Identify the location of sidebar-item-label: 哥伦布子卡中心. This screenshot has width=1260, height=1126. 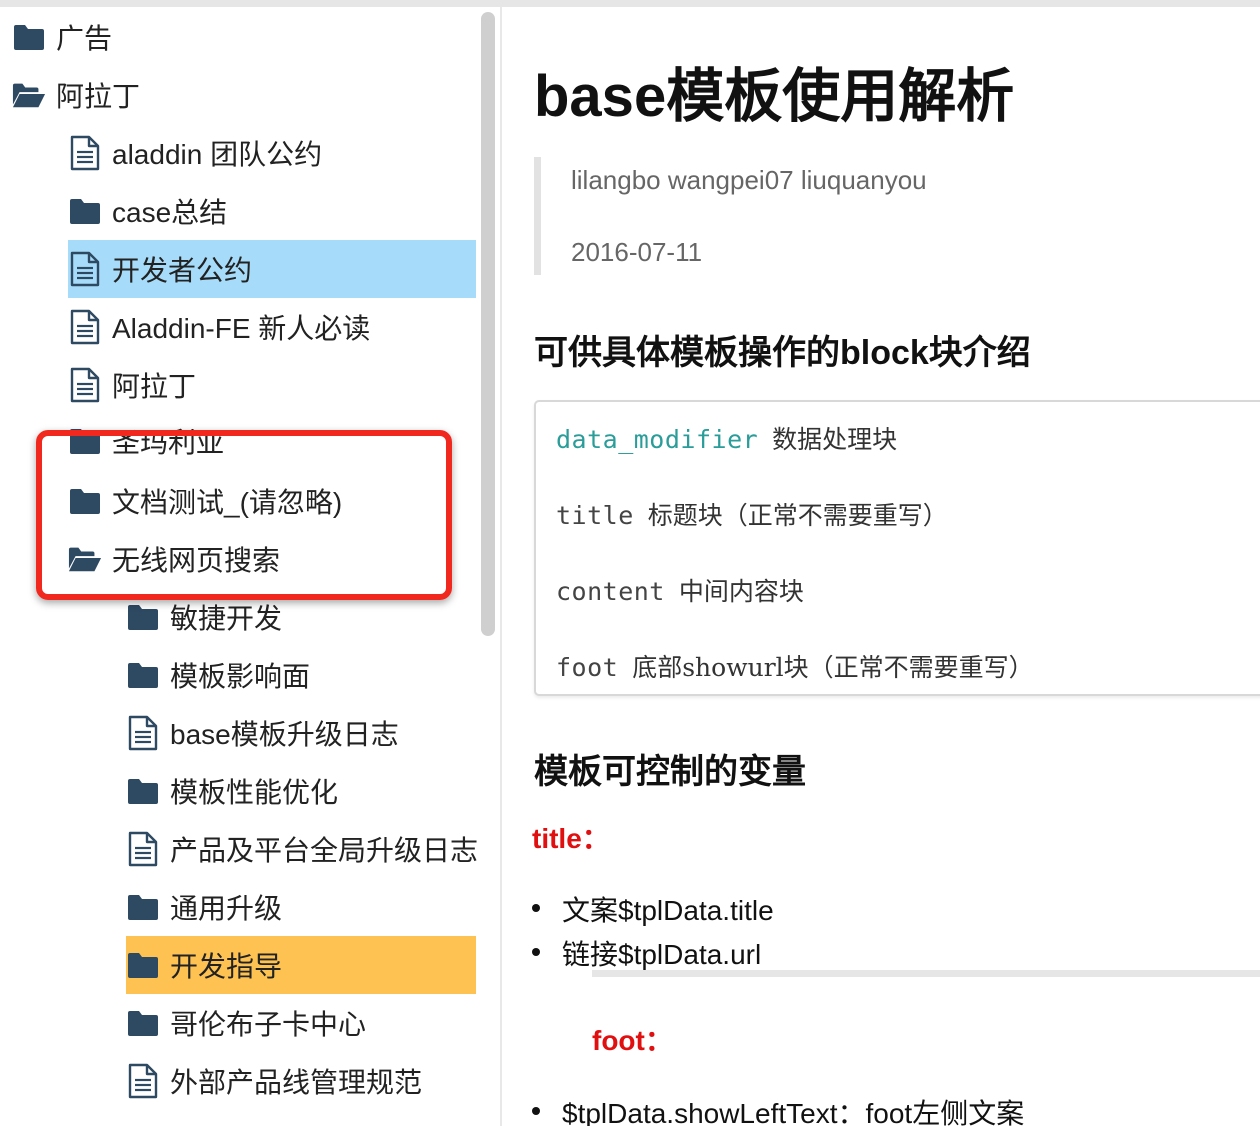
(268, 1024).